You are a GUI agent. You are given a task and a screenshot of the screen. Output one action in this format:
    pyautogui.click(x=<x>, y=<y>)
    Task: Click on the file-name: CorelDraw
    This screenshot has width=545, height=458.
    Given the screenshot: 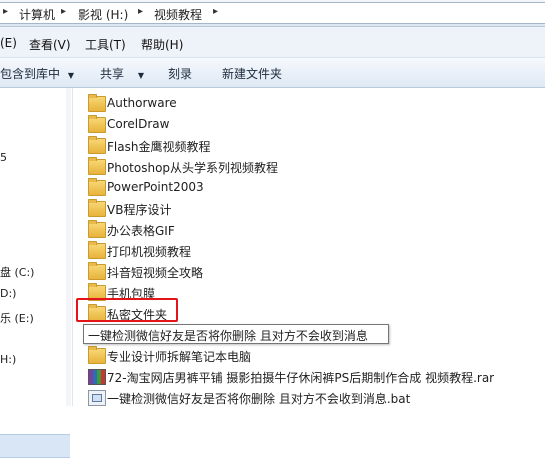 What is the action you would take?
    pyautogui.click(x=138, y=124)
    